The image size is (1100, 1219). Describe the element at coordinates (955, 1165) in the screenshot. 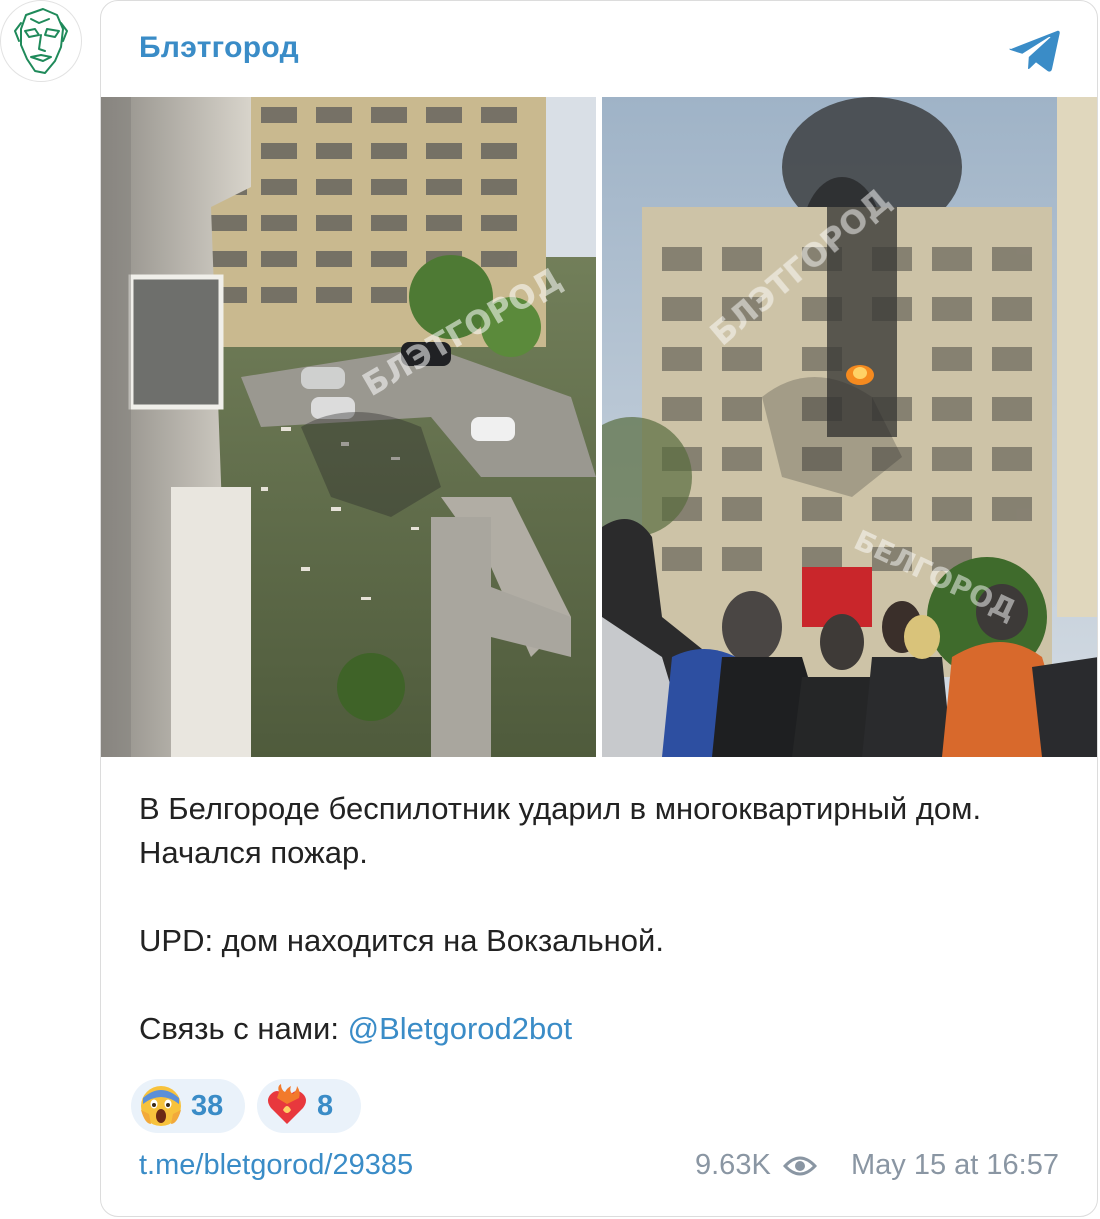

I see `post-date: May 15 at 16:57` at that location.